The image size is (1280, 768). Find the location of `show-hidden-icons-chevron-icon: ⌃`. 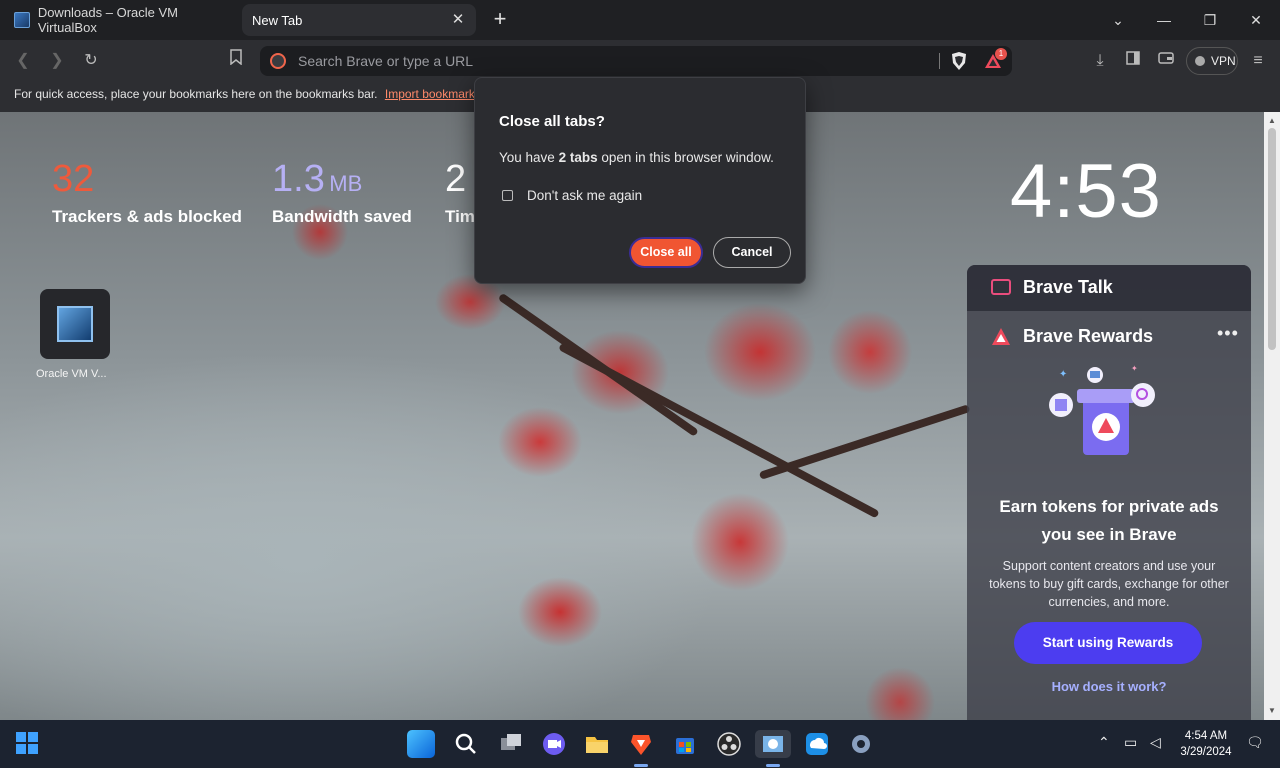

show-hidden-icons-chevron-icon: ⌃ is located at coordinates (1104, 742).